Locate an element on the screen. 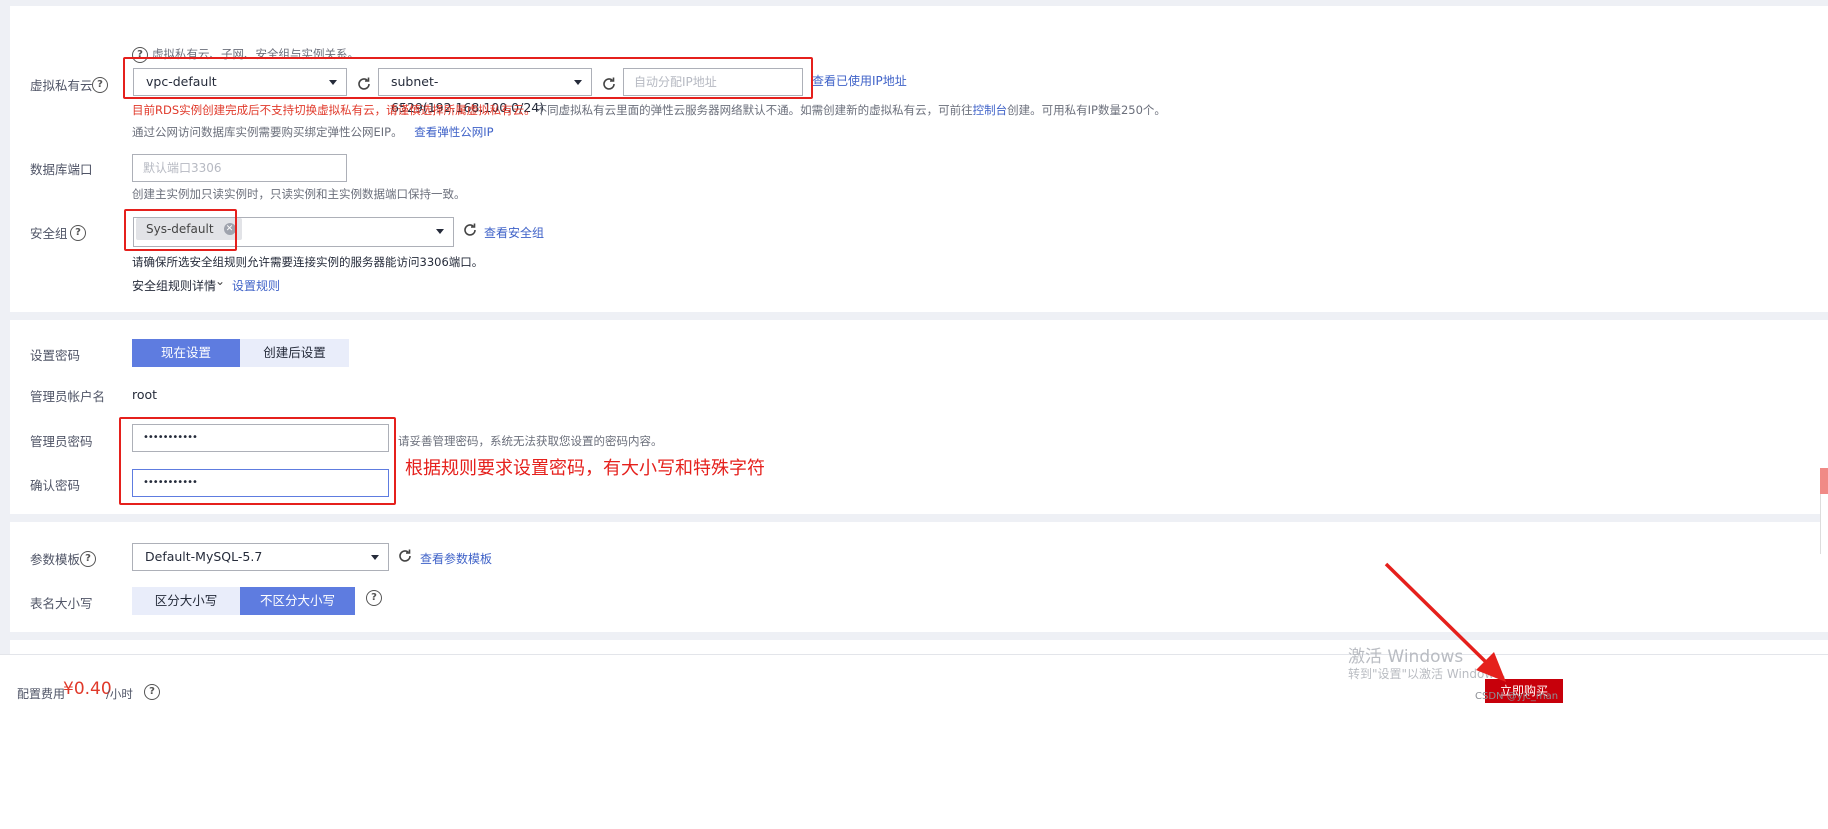 The image size is (1828, 829). chevron-down-icon: ⌄ is located at coordinates (220, 281).